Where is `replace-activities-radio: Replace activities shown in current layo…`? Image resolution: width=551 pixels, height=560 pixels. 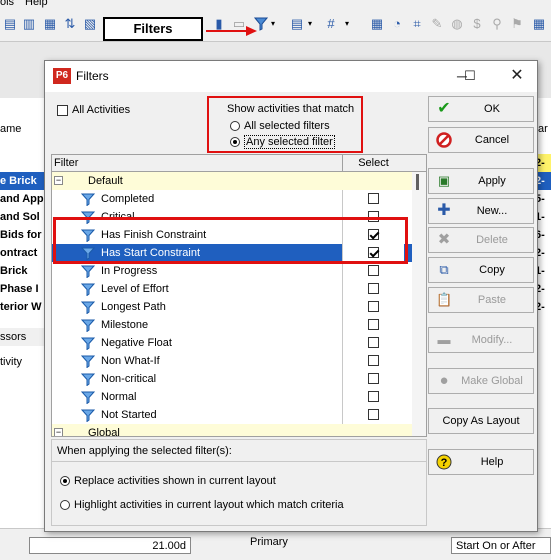 replace-activities-radio: Replace activities shown in current layo… is located at coordinates (168, 481).